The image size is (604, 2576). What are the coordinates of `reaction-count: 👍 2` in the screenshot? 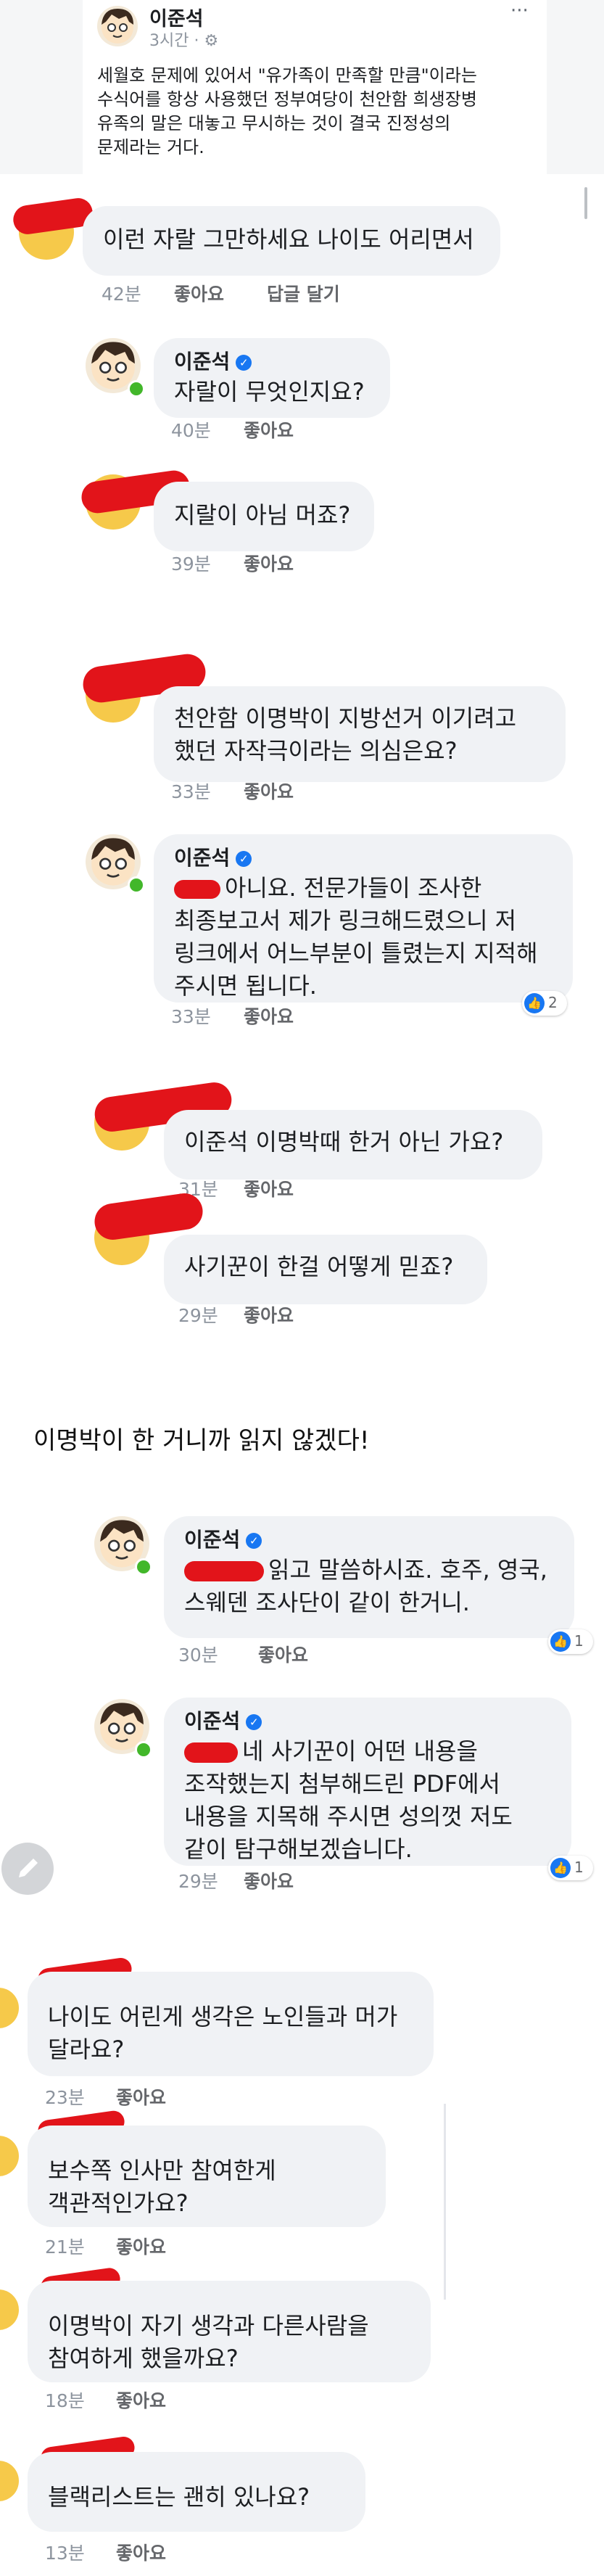 It's located at (545, 1003).